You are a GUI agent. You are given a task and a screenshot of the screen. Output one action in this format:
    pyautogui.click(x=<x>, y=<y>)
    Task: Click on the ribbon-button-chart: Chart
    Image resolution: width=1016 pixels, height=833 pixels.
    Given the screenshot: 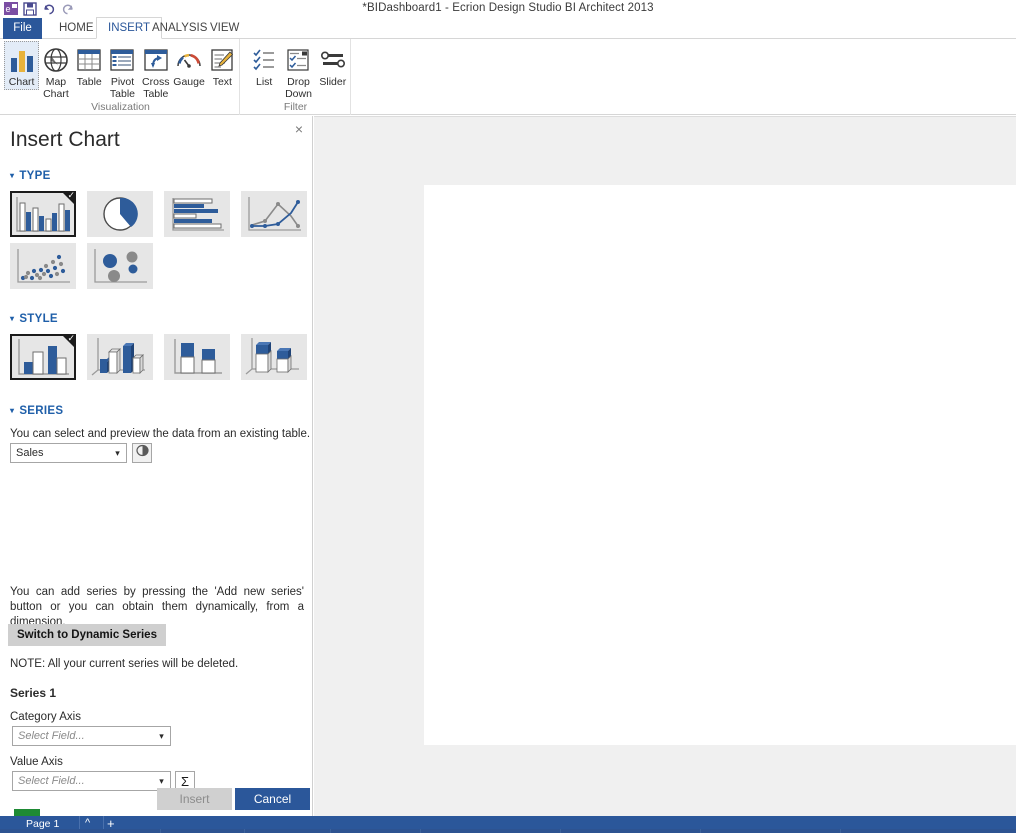 What is the action you would take?
    pyautogui.click(x=22, y=65)
    